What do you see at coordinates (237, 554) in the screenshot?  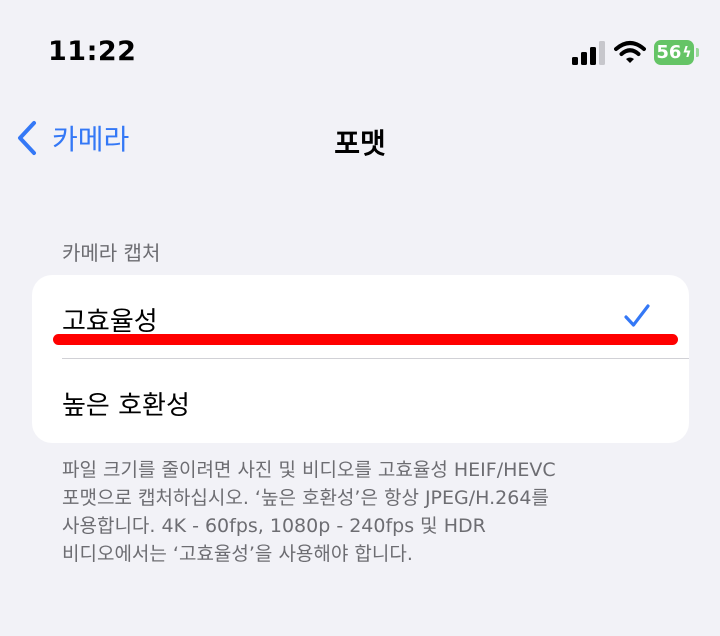 I see `footer-line: 비디오에서는 ‘고효율성’을 사용해야 합니다.` at bounding box center [237, 554].